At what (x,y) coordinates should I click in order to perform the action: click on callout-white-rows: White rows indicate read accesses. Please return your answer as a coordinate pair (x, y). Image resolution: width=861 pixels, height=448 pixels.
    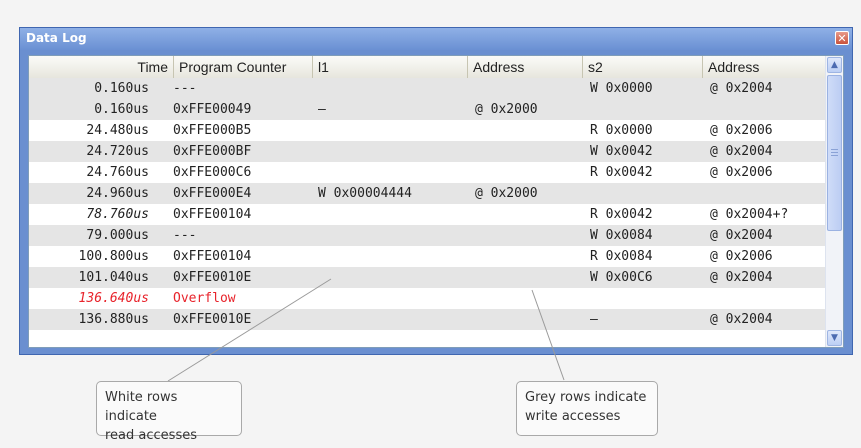
    Looking at the image, I should click on (169, 412).